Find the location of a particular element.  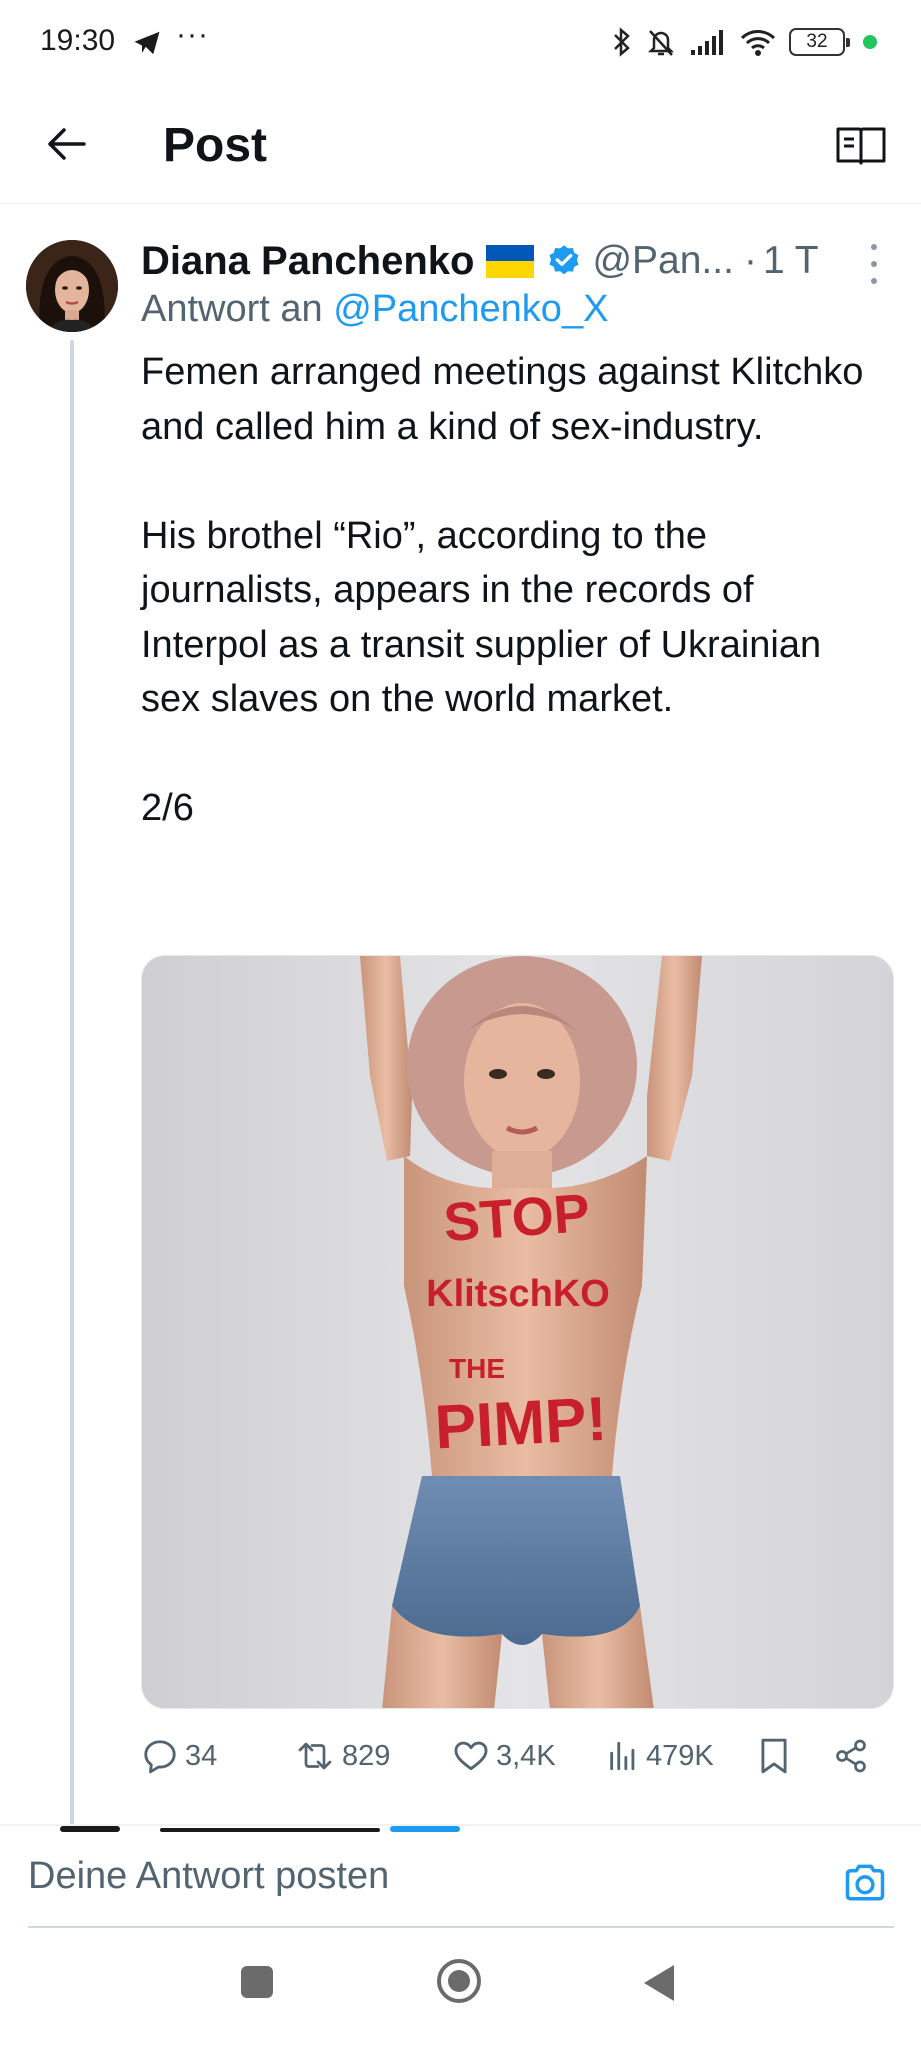

bookmark-icon is located at coordinates (774, 1756).